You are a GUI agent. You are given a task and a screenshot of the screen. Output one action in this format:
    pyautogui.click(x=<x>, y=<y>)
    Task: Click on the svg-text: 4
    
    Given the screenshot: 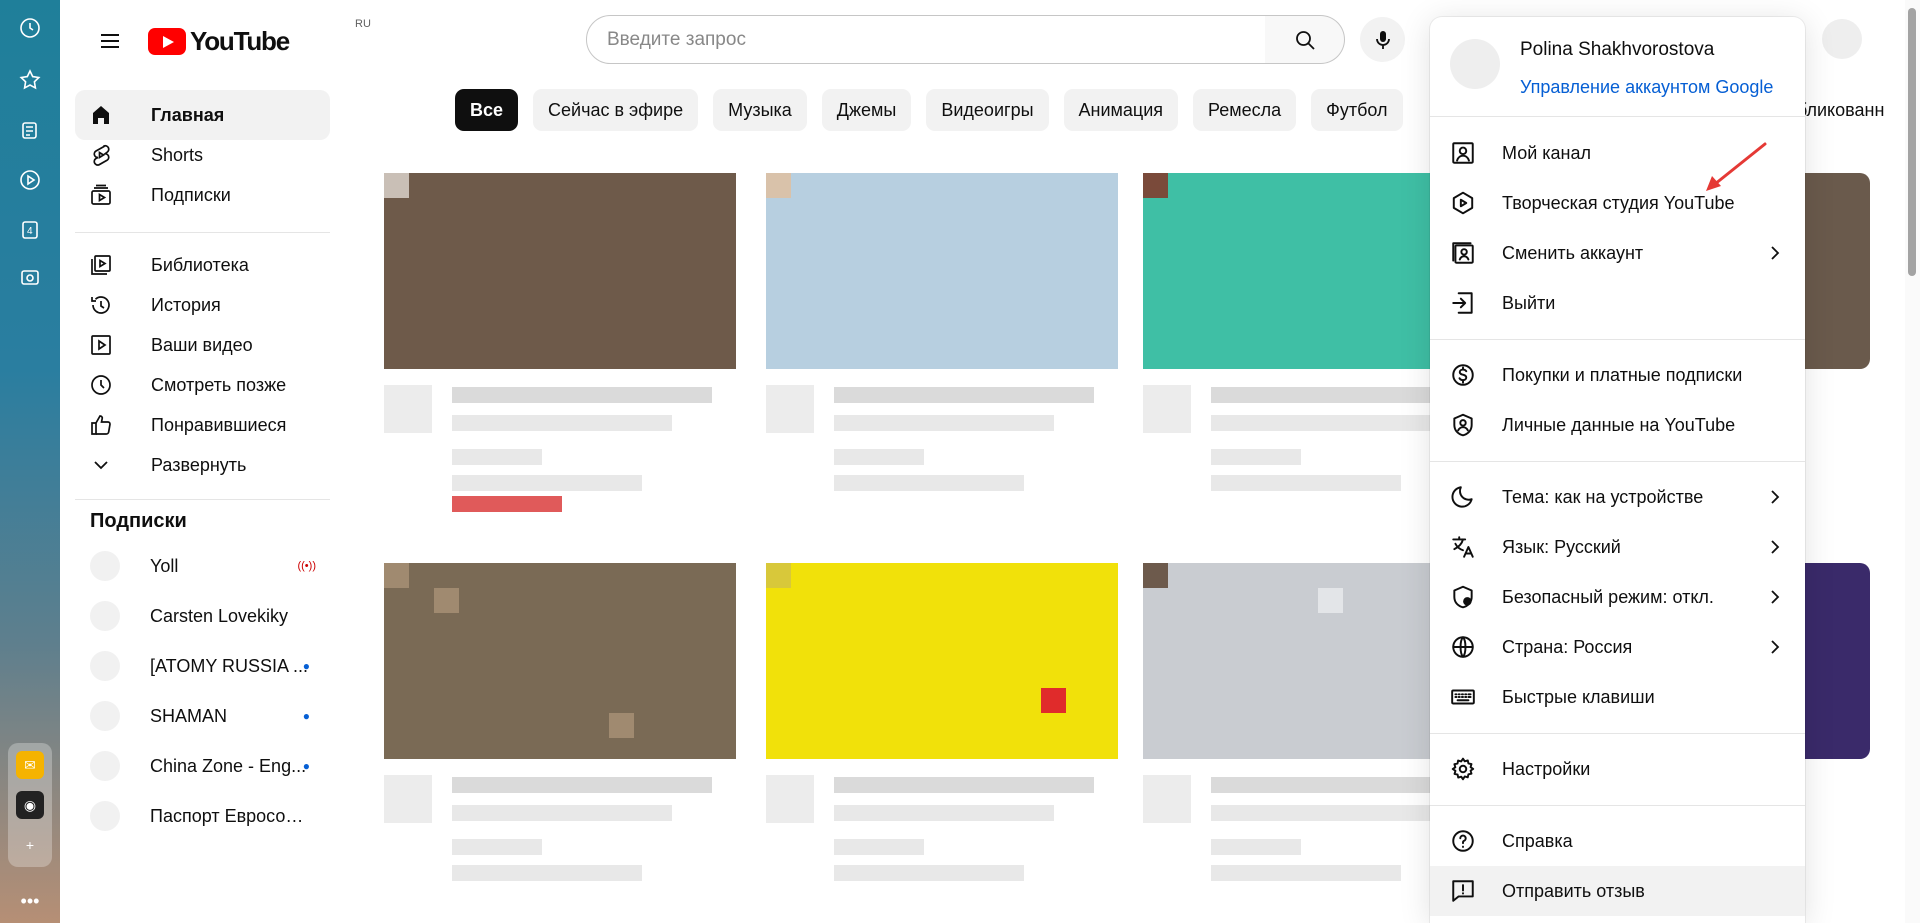 What is the action you would take?
    pyautogui.click(x=30, y=231)
    